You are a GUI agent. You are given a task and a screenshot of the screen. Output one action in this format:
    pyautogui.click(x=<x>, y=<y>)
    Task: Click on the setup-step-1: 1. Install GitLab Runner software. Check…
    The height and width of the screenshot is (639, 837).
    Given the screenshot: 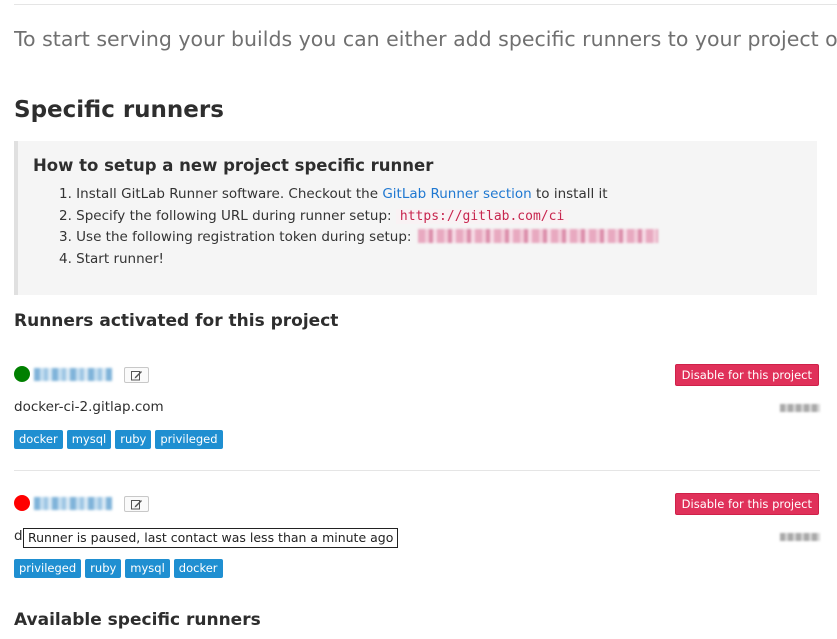 What is the action you would take?
    pyautogui.click(x=333, y=194)
    